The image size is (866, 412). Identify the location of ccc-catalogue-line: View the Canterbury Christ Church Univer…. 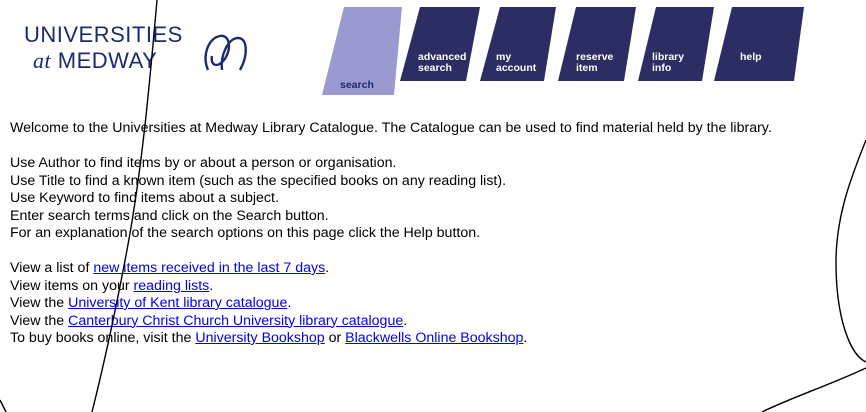
(435, 322).